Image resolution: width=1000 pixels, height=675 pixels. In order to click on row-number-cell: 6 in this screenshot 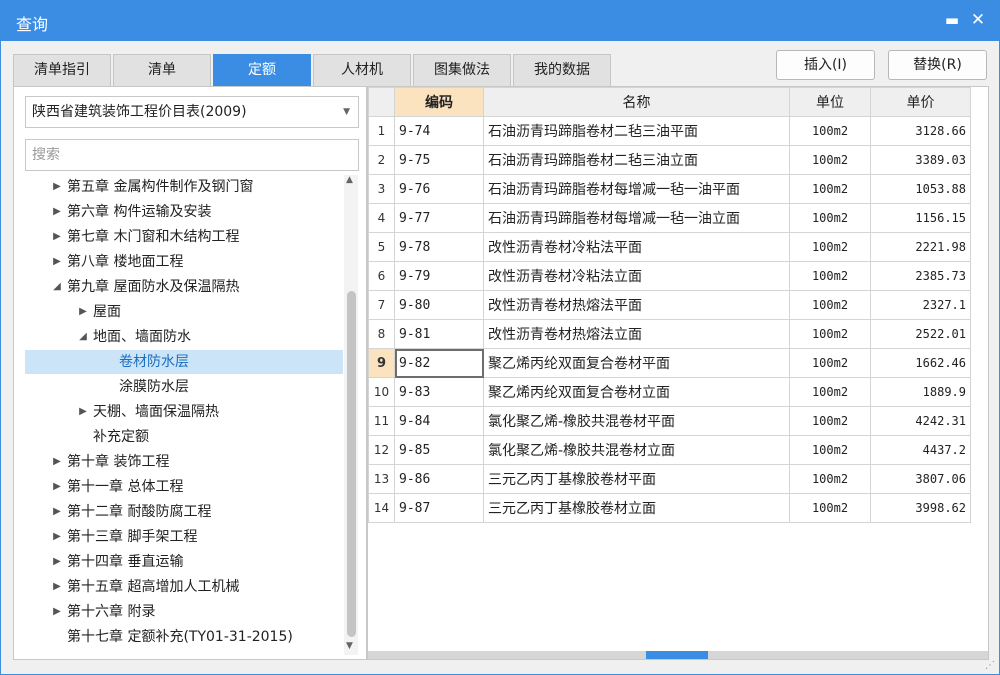, I will do `click(381, 276)`.